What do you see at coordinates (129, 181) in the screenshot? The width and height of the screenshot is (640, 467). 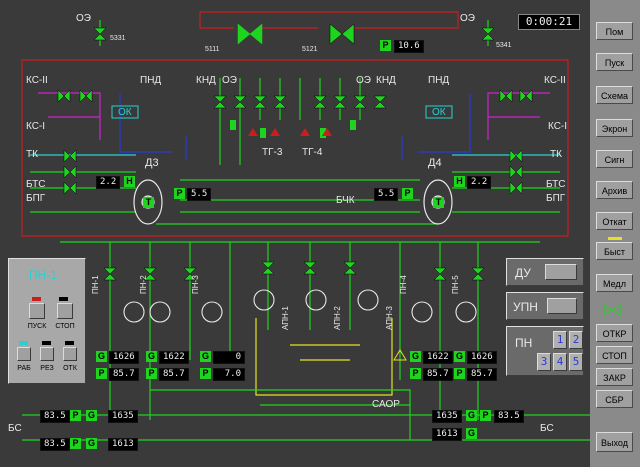 I see `level-left-tag: H` at bounding box center [129, 181].